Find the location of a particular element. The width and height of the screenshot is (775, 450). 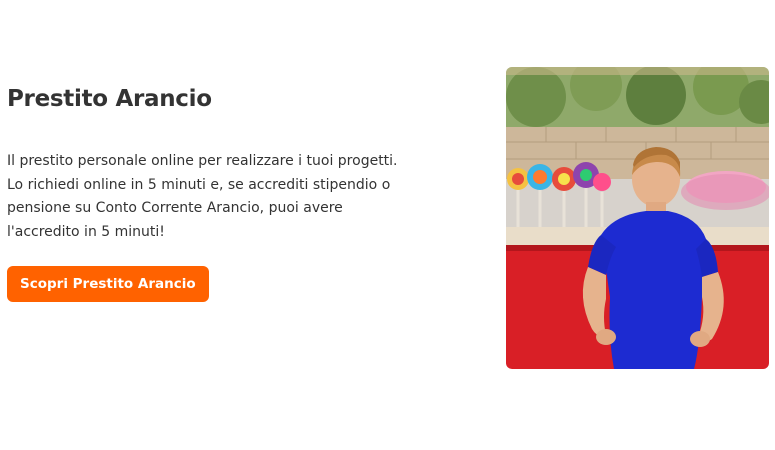

page-title: Prestito Arancio is located at coordinates (109, 99).